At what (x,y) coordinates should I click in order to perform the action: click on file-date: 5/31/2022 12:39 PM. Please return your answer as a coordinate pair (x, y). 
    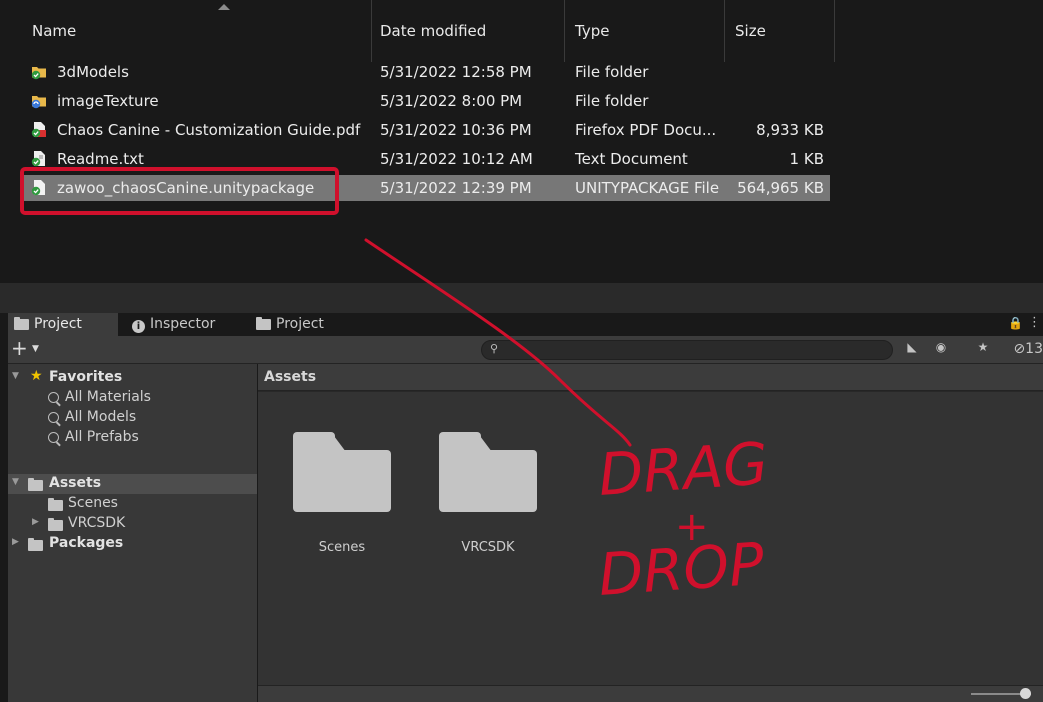
    Looking at the image, I should click on (456, 188).